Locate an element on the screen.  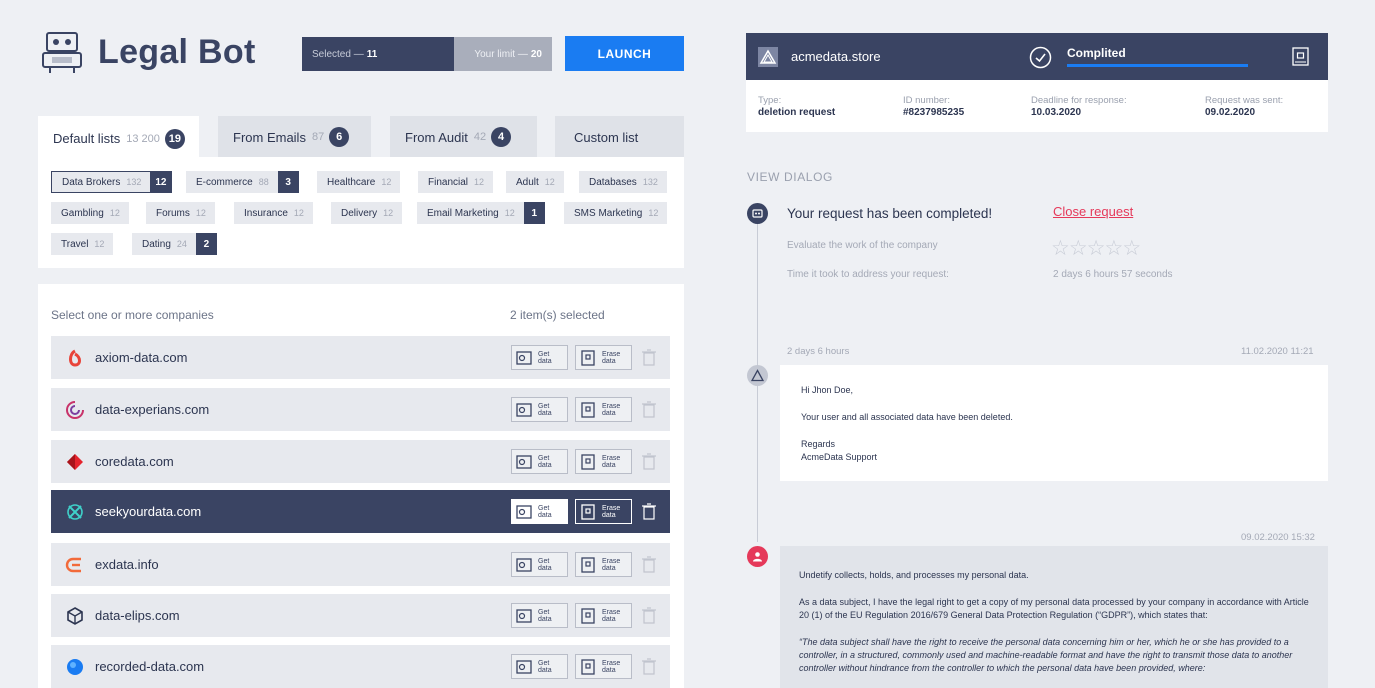
category-chip: Delivery 12 is located at coordinates (367, 213).